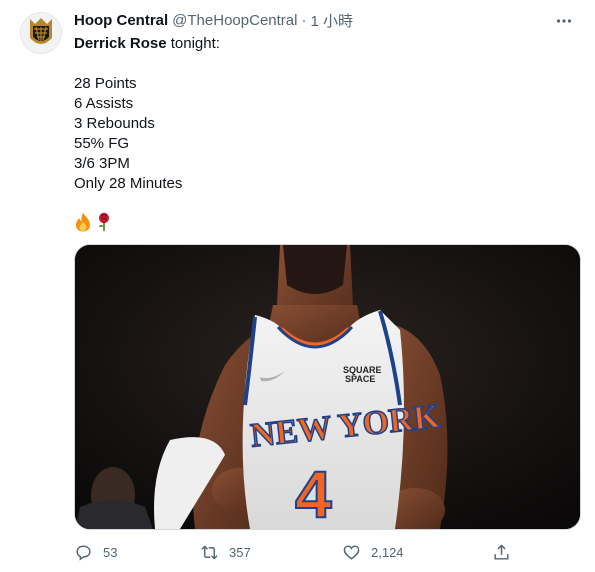 The image size is (595, 572). I want to click on timestamp: 1 小時, so click(331, 20).